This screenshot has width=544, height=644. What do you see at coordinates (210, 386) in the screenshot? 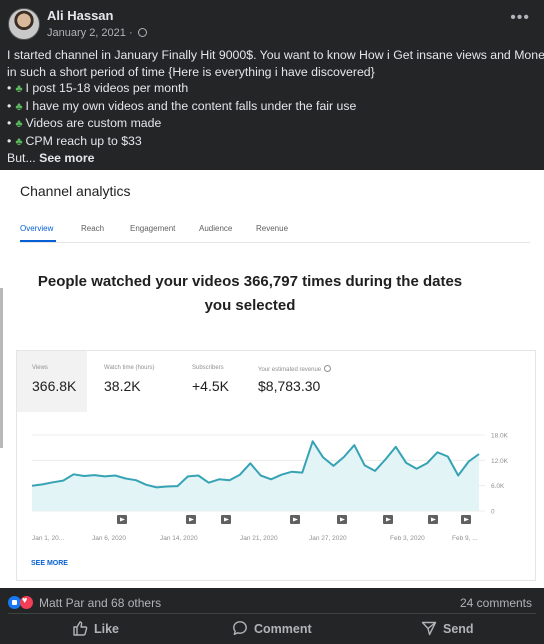
I see `metric-value: +4.5K` at bounding box center [210, 386].